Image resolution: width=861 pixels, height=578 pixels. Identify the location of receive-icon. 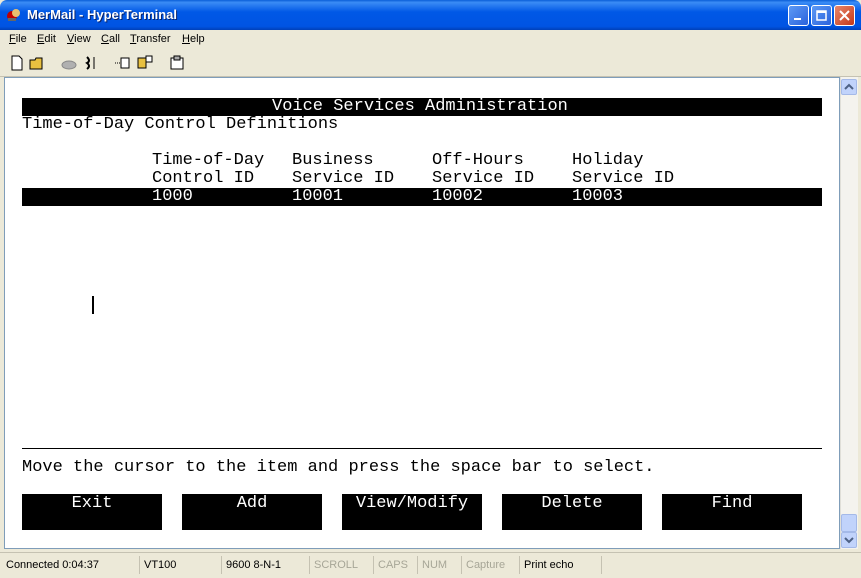
(145, 63).